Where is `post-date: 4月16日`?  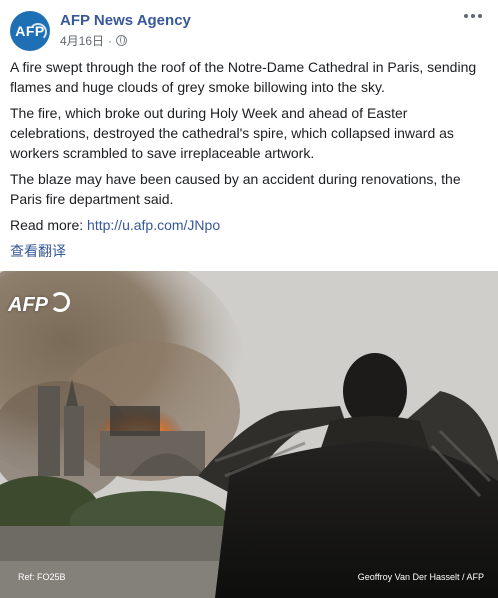
post-date: 4月16日 is located at coordinates (82, 40).